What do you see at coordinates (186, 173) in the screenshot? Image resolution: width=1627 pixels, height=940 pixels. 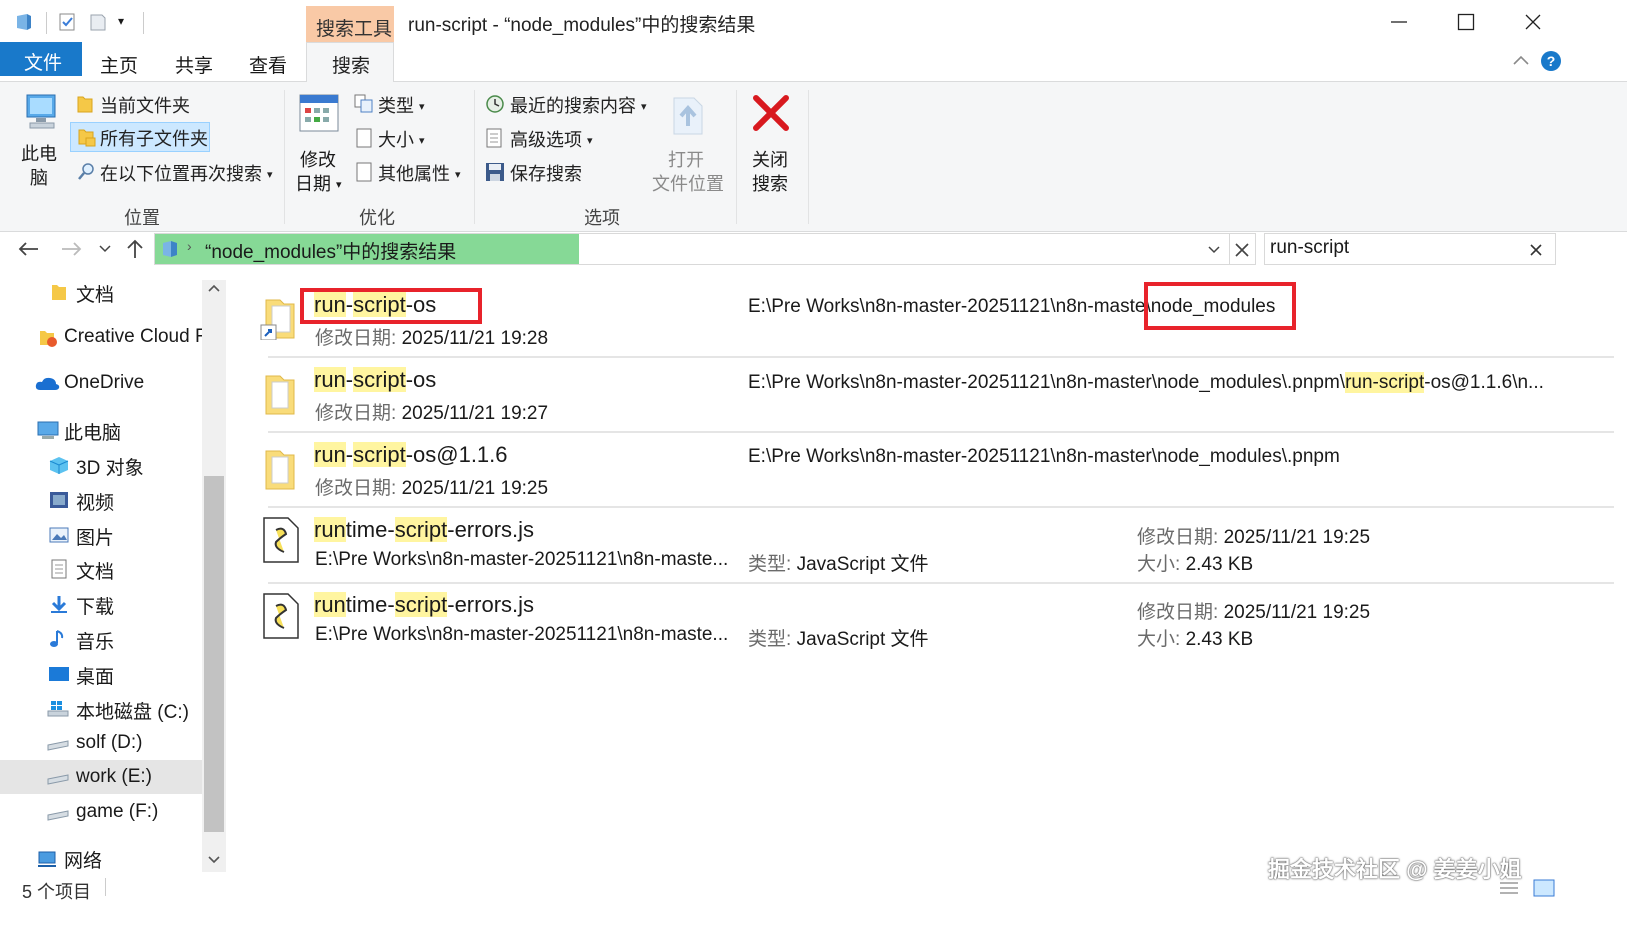 I see `search-again-label: 在以下位置再次搜索` at bounding box center [186, 173].